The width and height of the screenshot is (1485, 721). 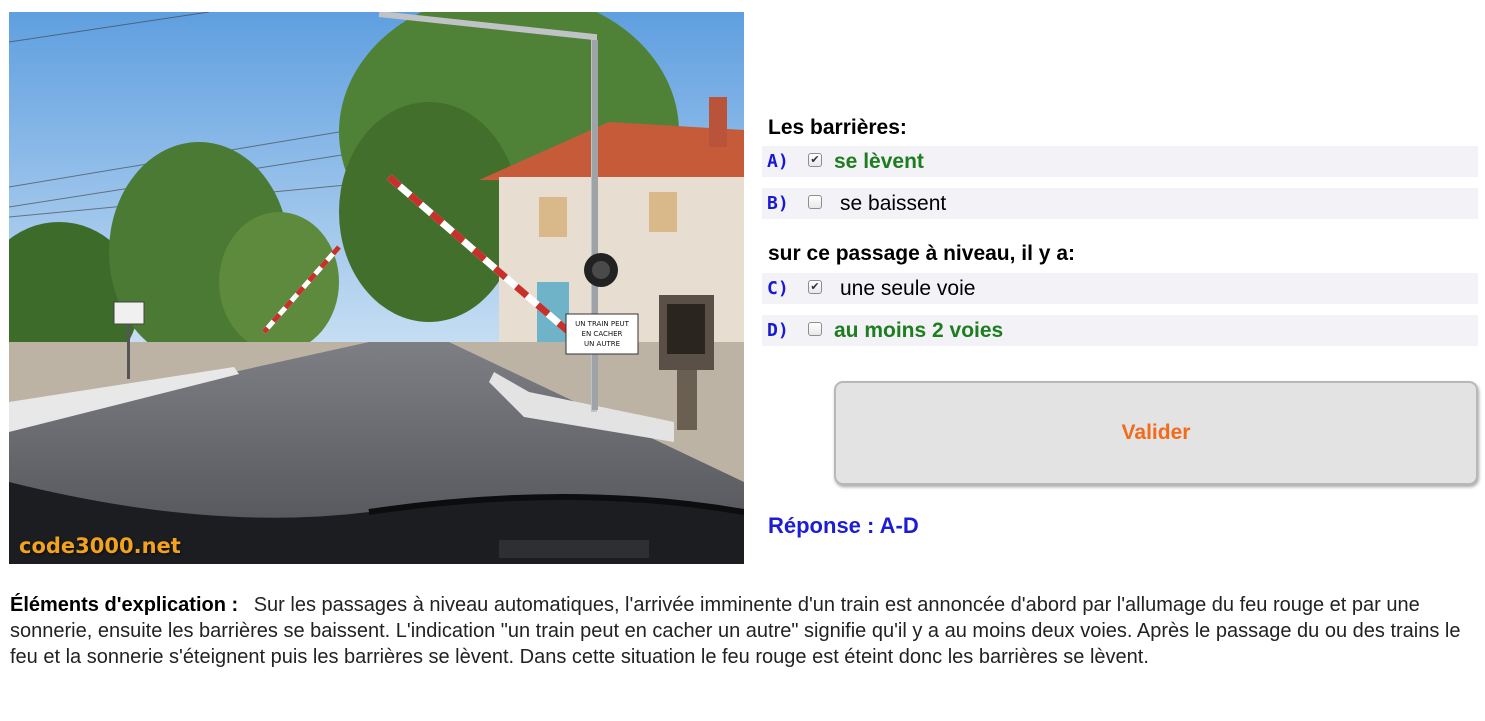 What do you see at coordinates (921, 253) in the screenshot?
I see `question-2-title: sur ce passage à niveau, il y a:` at bounding box center [921, 253].